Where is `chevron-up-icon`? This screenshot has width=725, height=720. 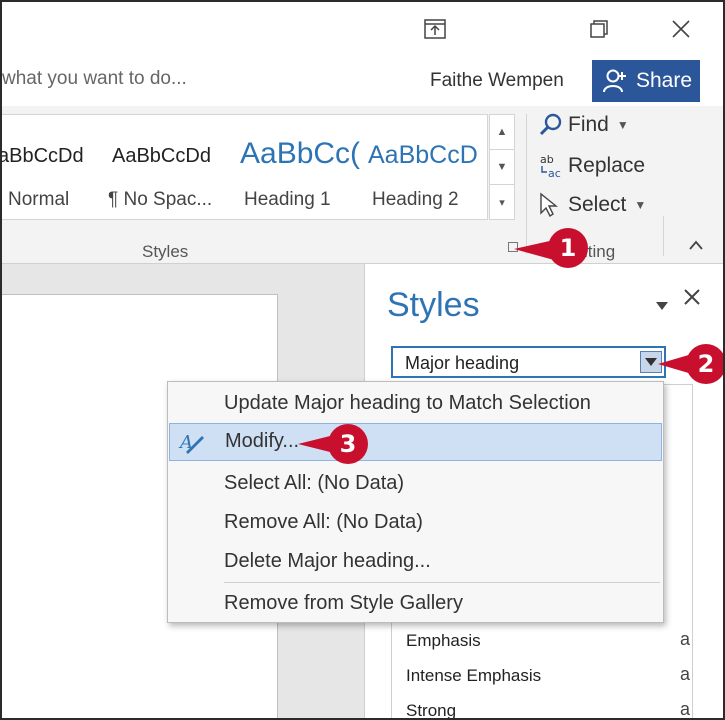
chevron-up-icon is located at coordinates (696, 245).